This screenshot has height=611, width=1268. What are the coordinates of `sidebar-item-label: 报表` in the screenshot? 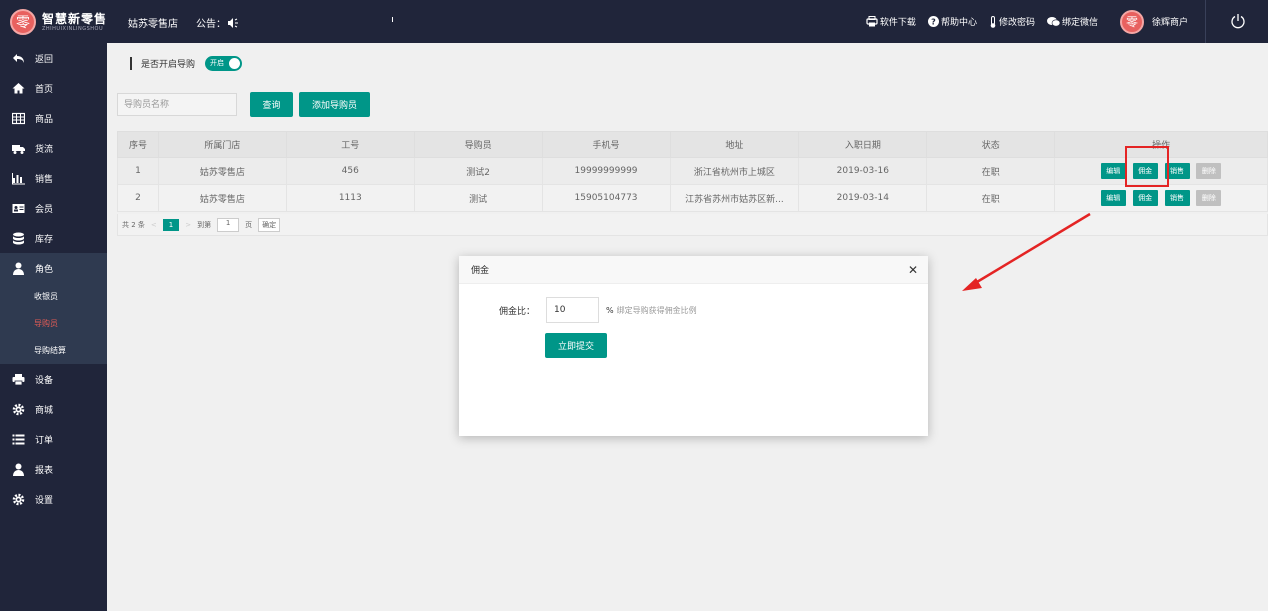 It's located at (44, 470).